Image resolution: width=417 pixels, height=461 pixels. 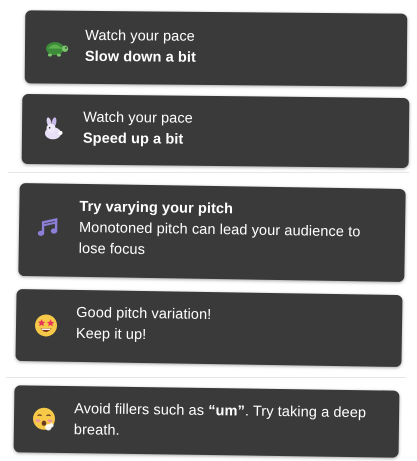 What do you see at coordinates (111, 334) in the screenshot?
I see `notification-message-line: Keep it up!` at bounding box center [111, 334].